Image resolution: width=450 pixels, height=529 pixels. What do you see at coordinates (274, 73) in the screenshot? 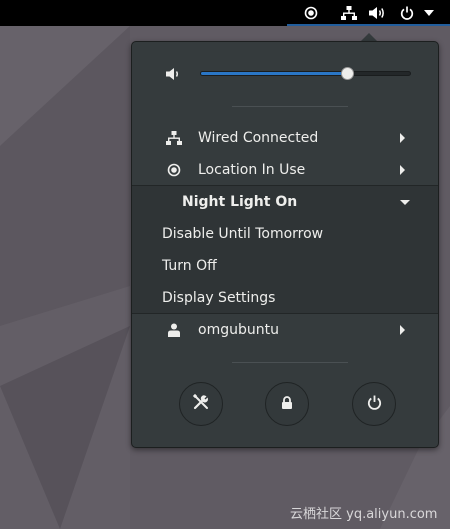
I see `volume-slider-fill` at bounding box center [274, 73].